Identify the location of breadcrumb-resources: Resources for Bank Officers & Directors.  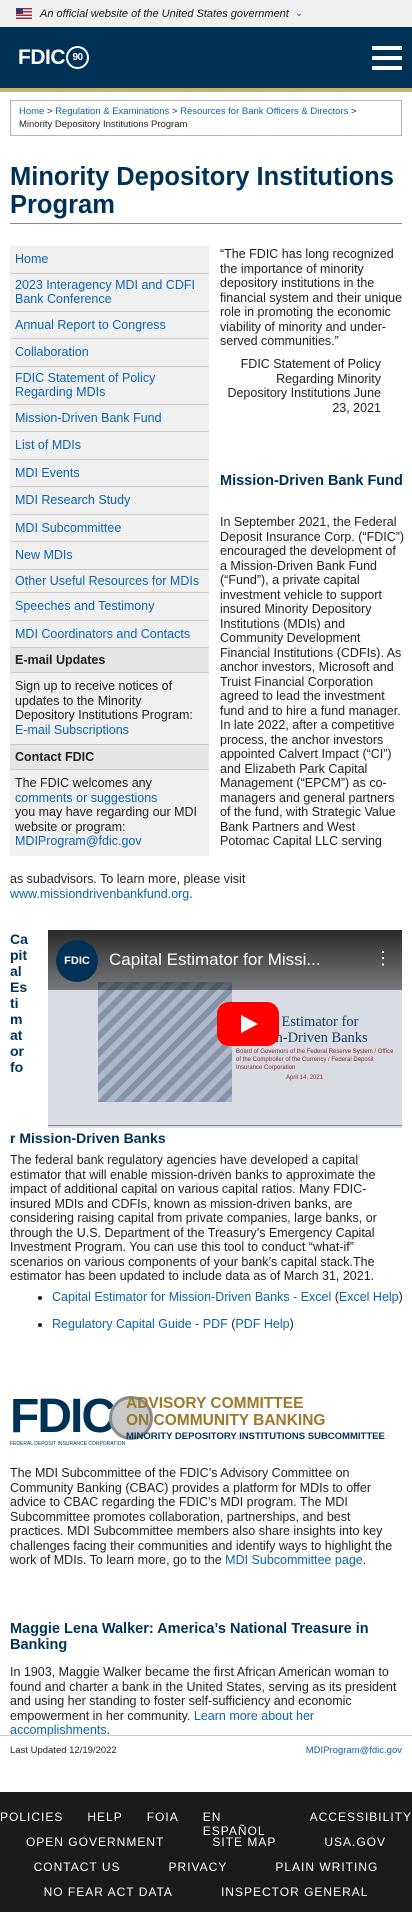
(264, 111).